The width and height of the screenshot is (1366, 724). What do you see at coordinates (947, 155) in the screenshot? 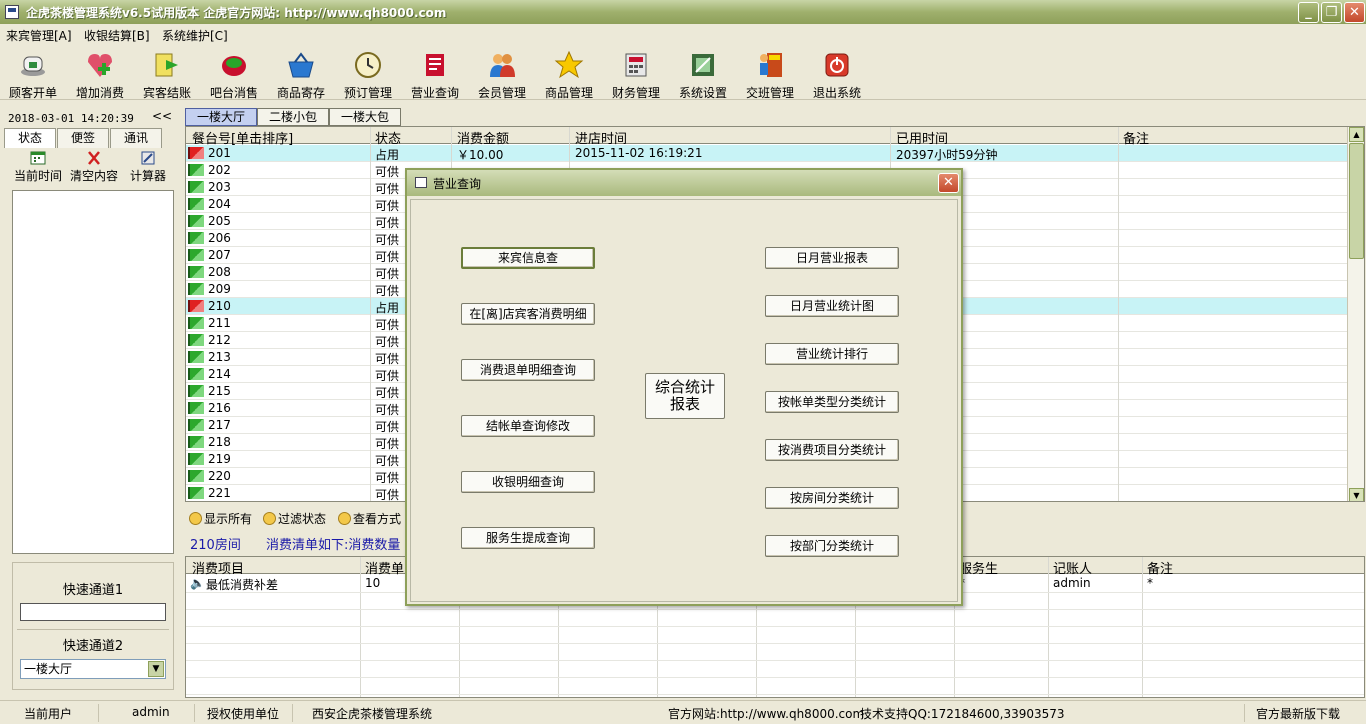
I see `cell-used: 20397小时59分钟` at bounding box center [947, 155].